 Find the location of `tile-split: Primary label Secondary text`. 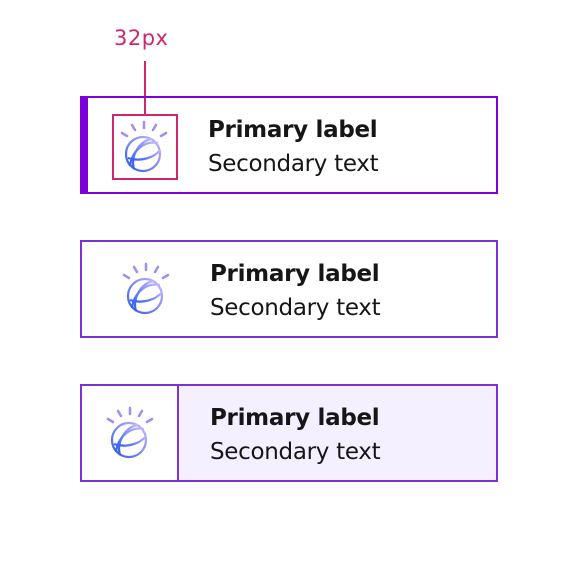

tile-split: Primary label Secondary text is located at coordinates (289, 433).